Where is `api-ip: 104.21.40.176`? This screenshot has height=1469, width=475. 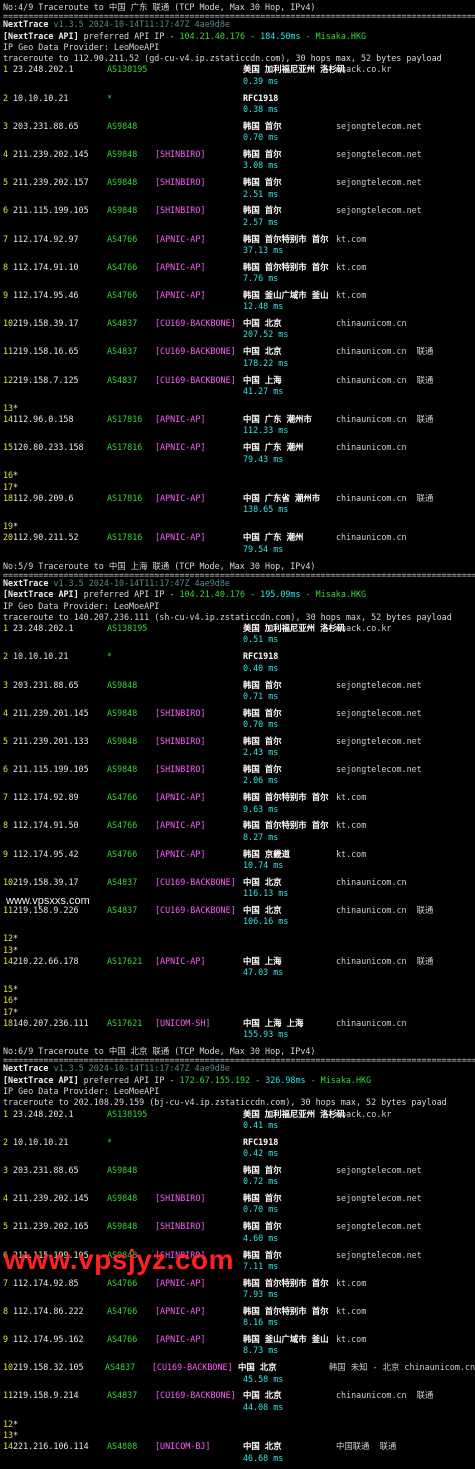 api-ip: 104.21.40.176 is located at coordinates (212, 594).